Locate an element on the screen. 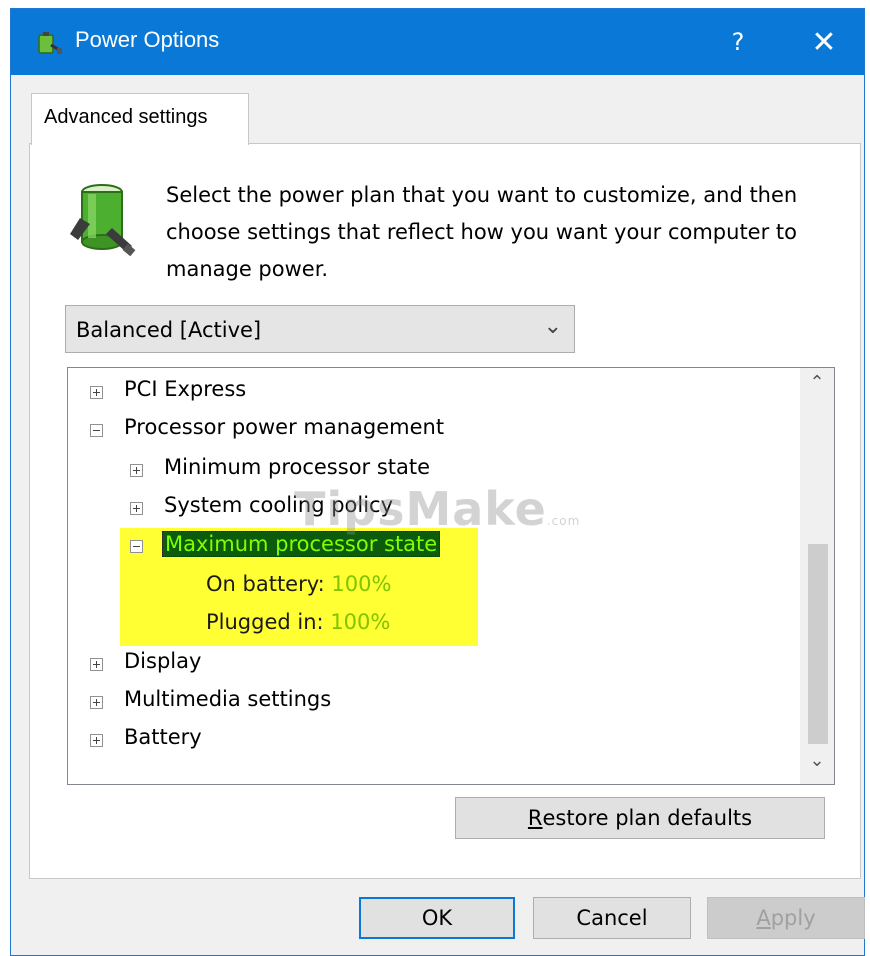 The height and width of the screenshot is (956, 870). tree-item-label: Multimedia settings is located at coordinates (228, 699).